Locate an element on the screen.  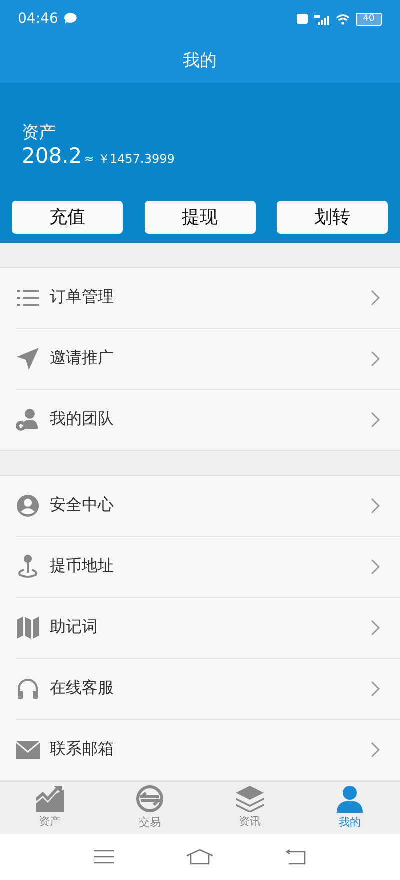
envelope-icon is located at coordinates (28, 749).